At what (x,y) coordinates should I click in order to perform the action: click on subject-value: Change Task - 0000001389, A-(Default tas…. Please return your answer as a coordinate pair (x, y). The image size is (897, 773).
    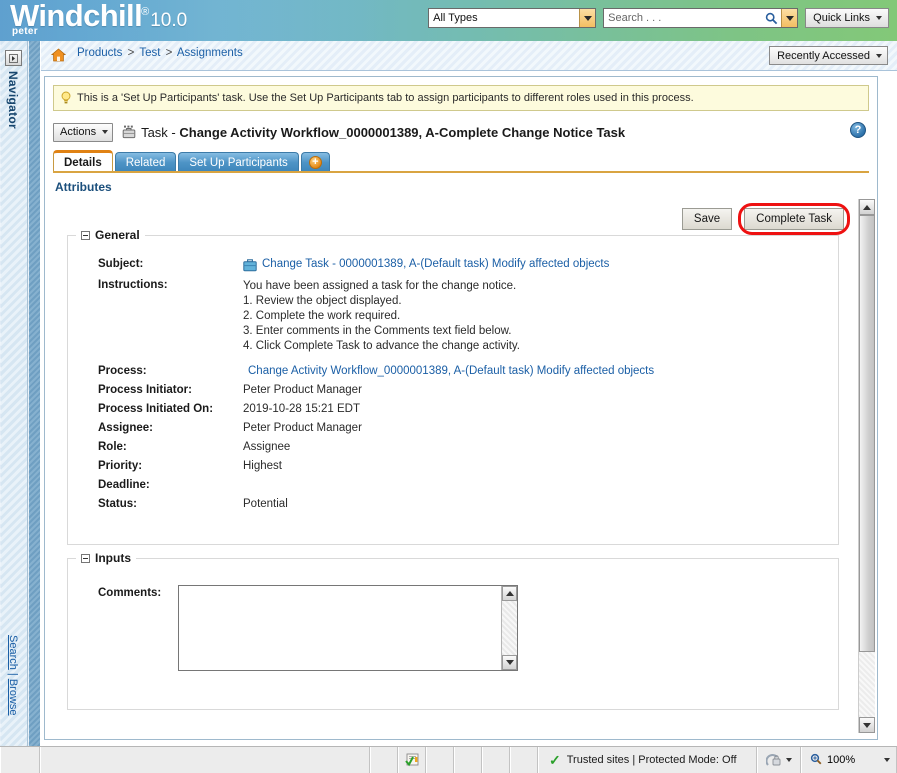
    Looking at the image, I should click on (435, 264).